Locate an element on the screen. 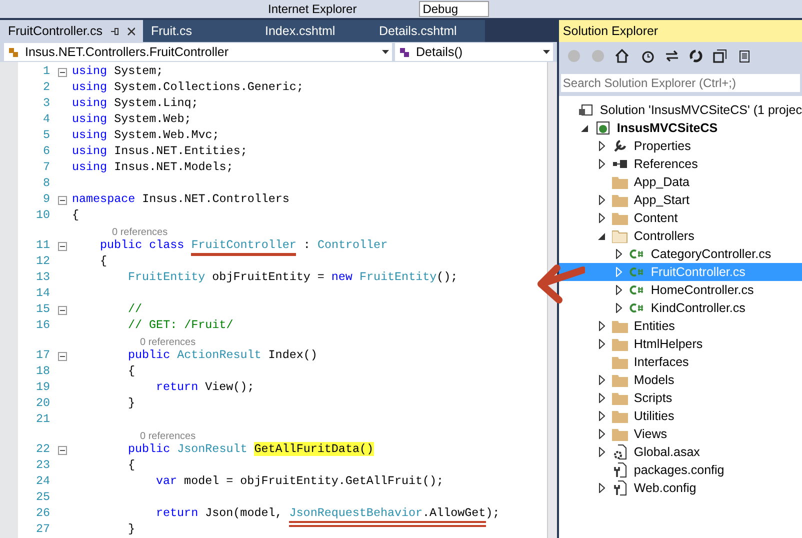  tree-item: CategoryController.cs is located at coordinates (680, 254).